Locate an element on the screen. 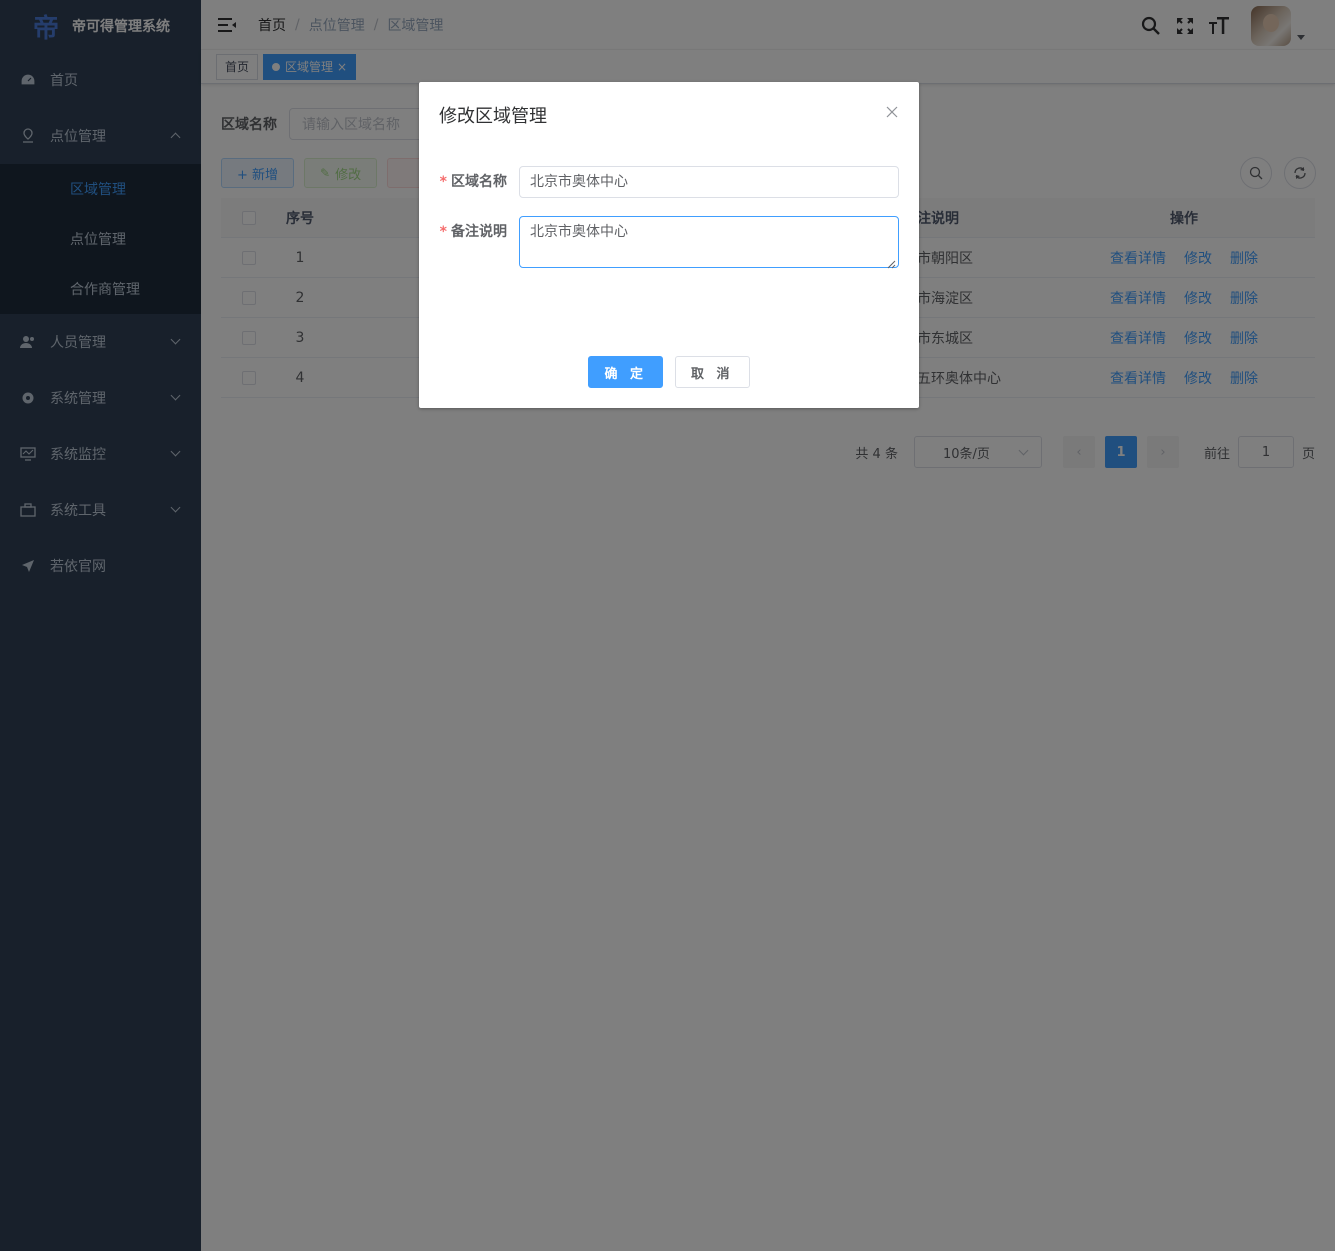  close-icon is located at coordinates (892, 112).